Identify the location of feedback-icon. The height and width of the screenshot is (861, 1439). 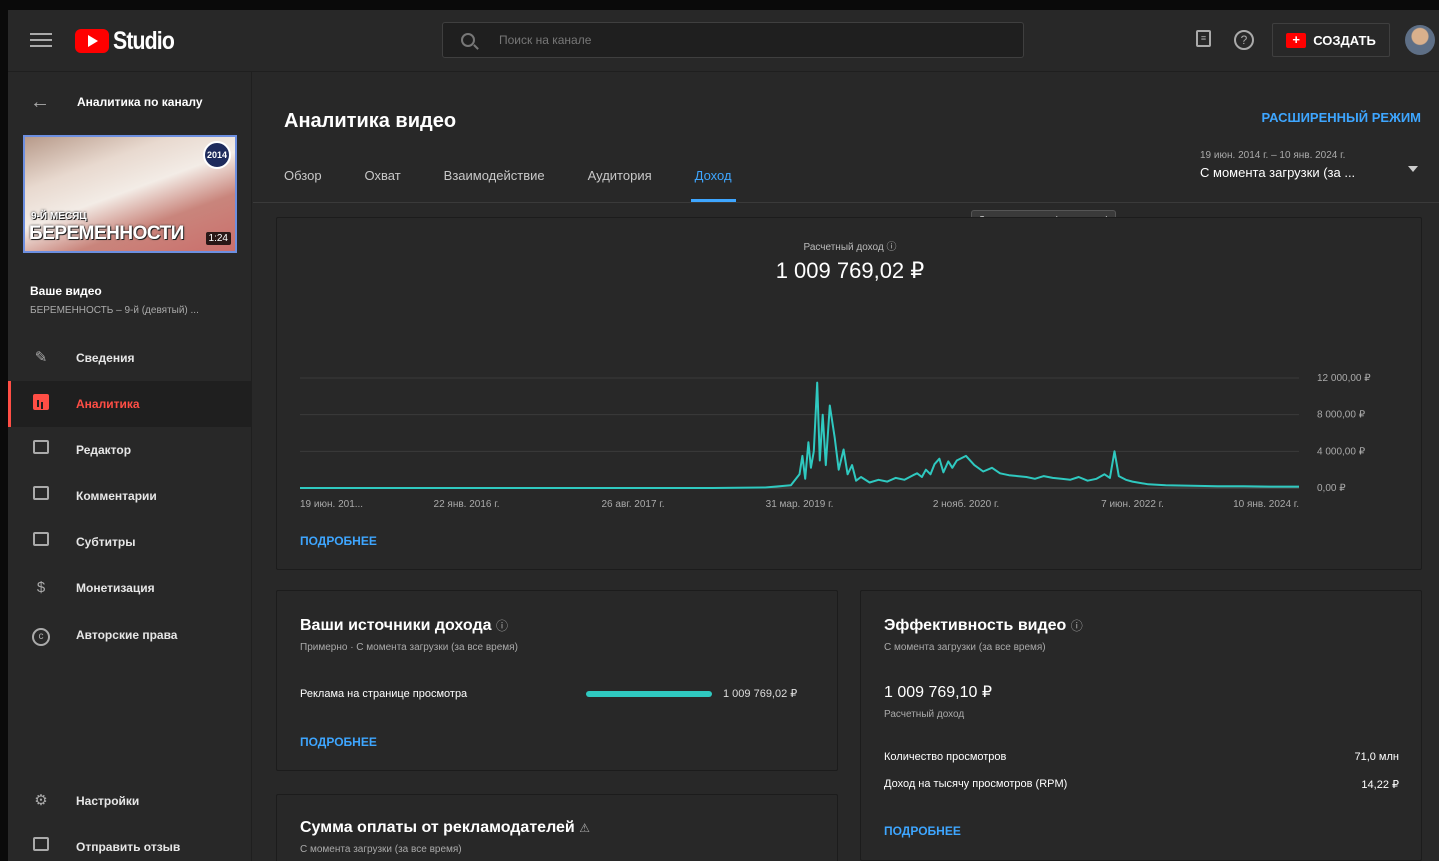
(41, 847).